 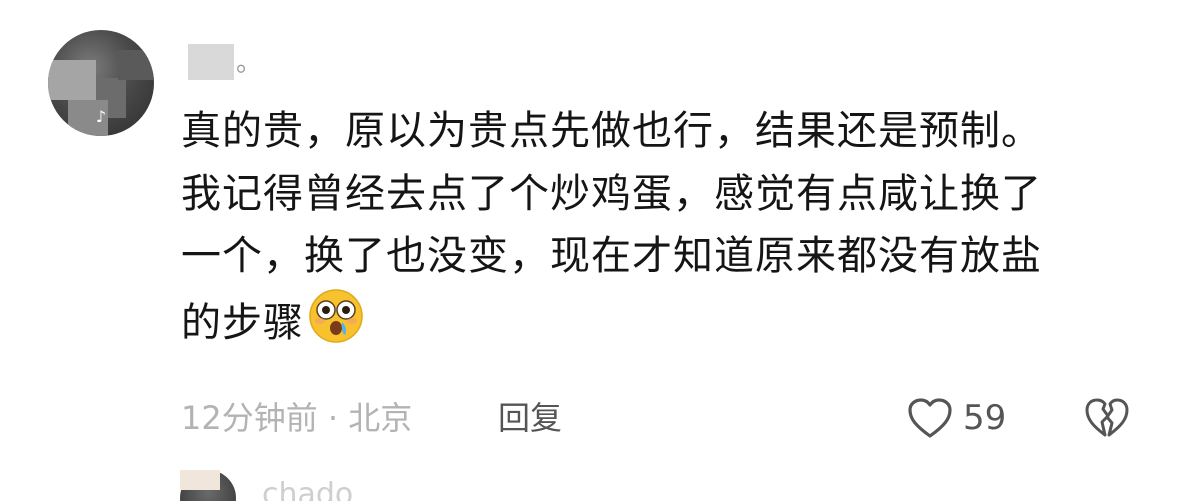 I want to click on username: 。, so click(x=249, y=63).